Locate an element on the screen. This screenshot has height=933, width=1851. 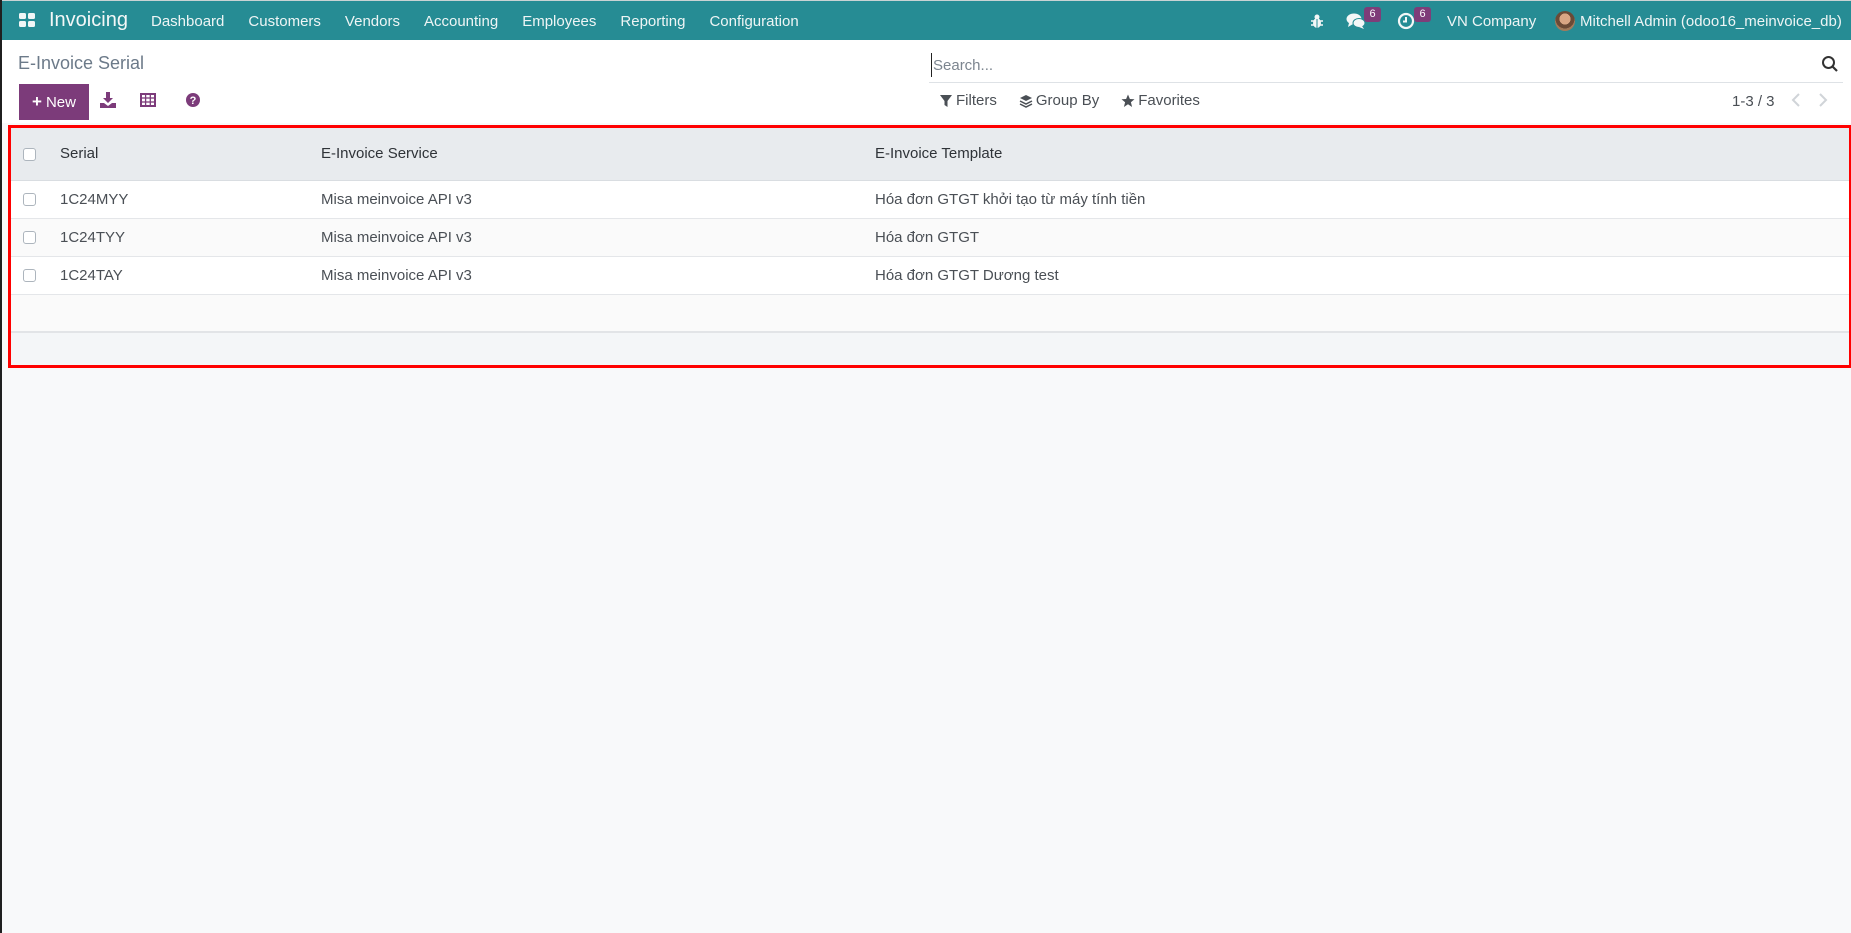
favorites-label: Favorites is located at coordinates (1169, 100).